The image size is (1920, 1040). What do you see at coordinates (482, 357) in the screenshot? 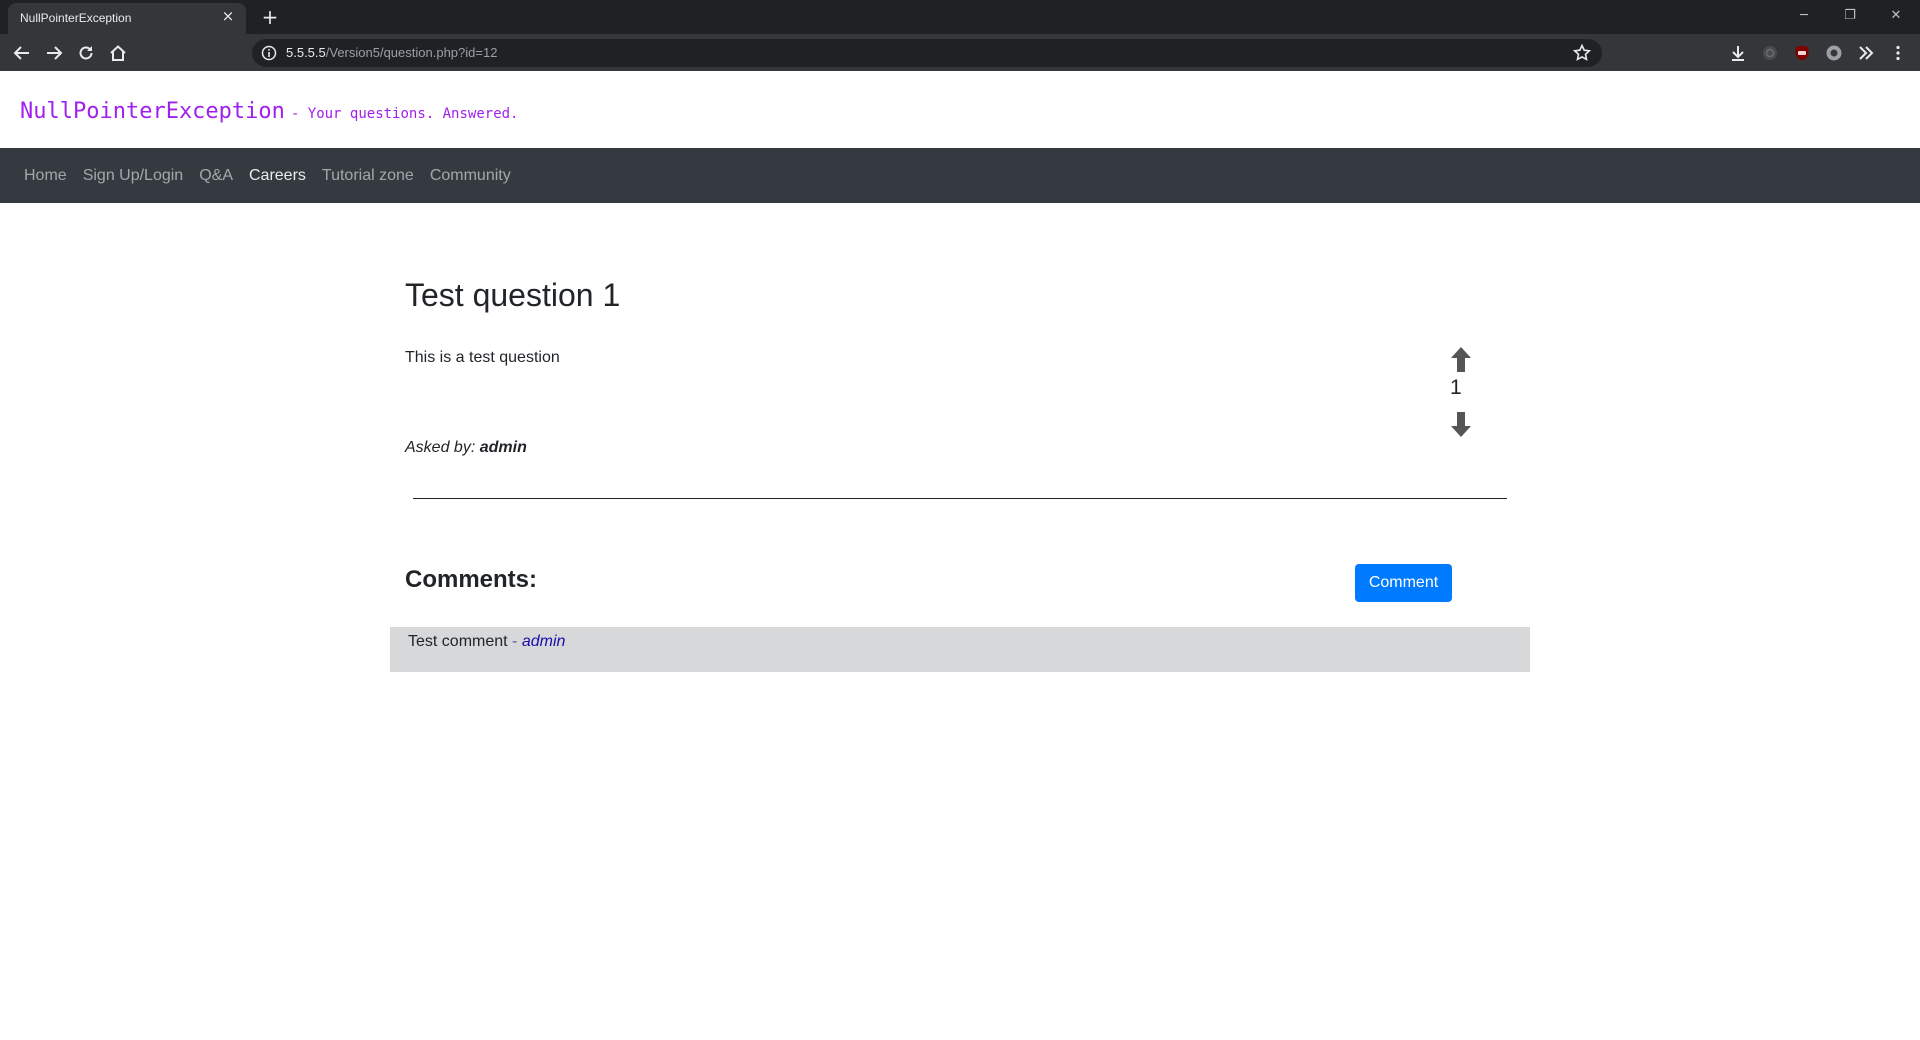
I see `question-body: This is a test question` at bounding box center [482, 357].